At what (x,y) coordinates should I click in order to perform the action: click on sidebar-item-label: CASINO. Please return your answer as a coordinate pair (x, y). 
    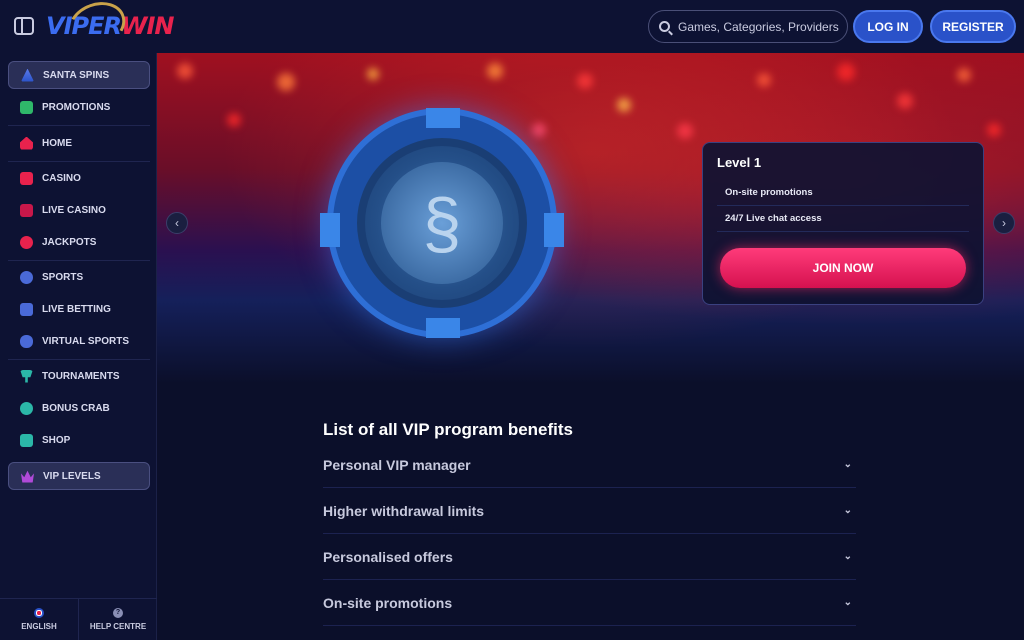
    Looking at the image, I should click on (61, 178).